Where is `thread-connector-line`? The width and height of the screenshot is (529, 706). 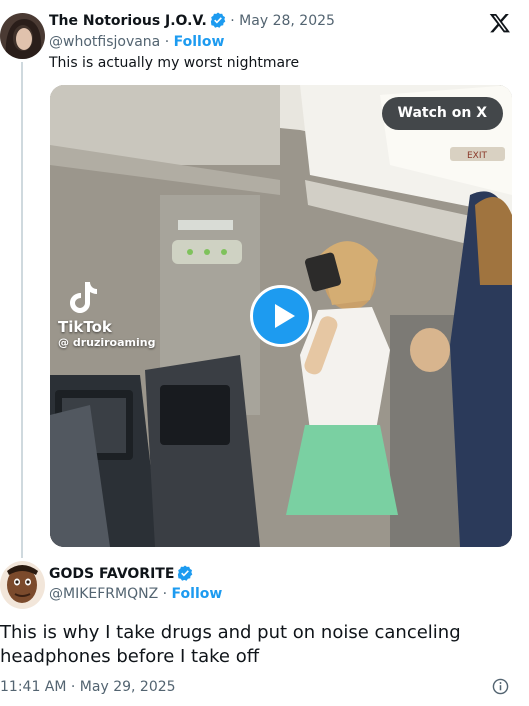
thread-connector-line is located at coordinates (22, 310).